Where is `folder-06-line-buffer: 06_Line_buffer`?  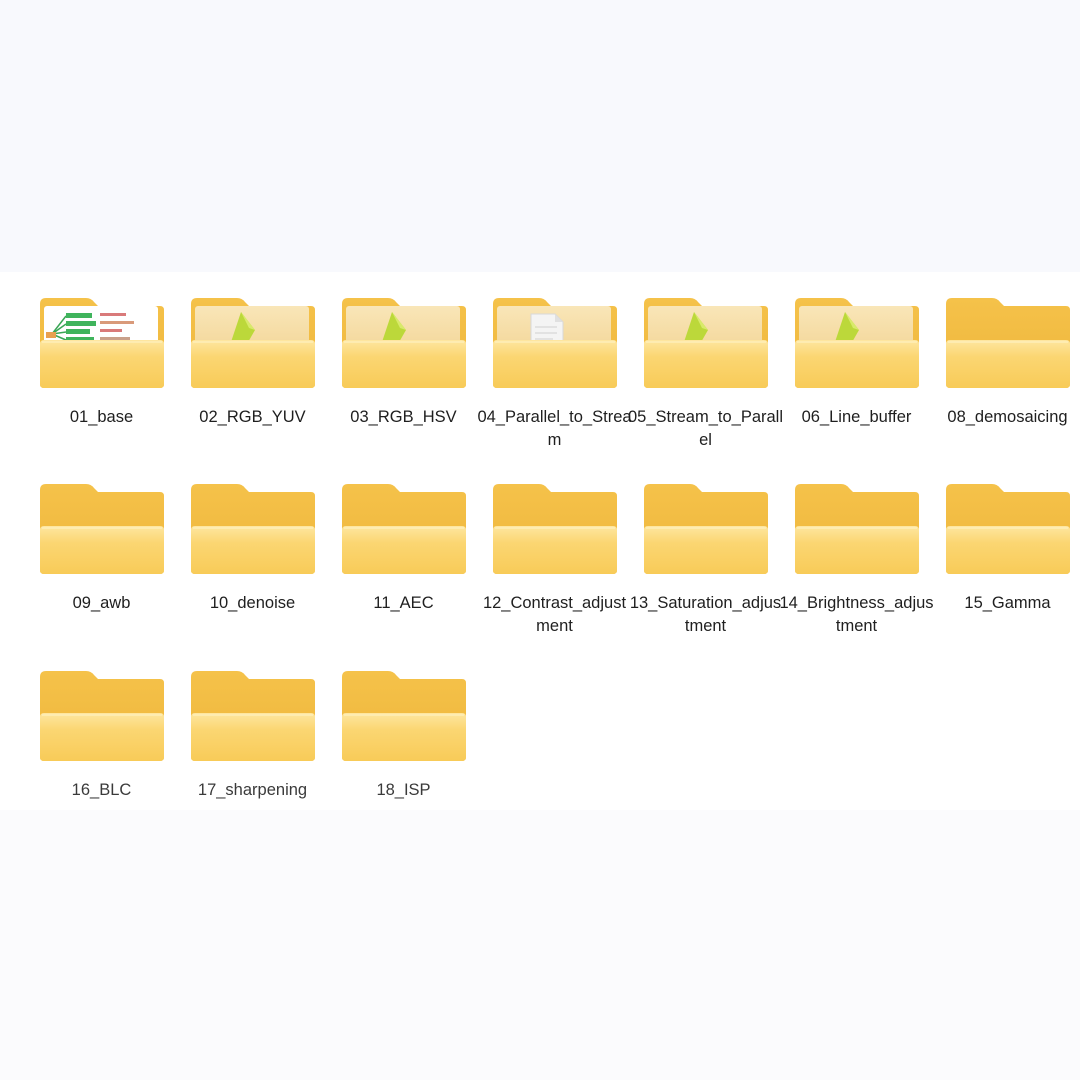
folder-06-line-buffer: 06_Line_buffer is located at coordinates (856, 379).